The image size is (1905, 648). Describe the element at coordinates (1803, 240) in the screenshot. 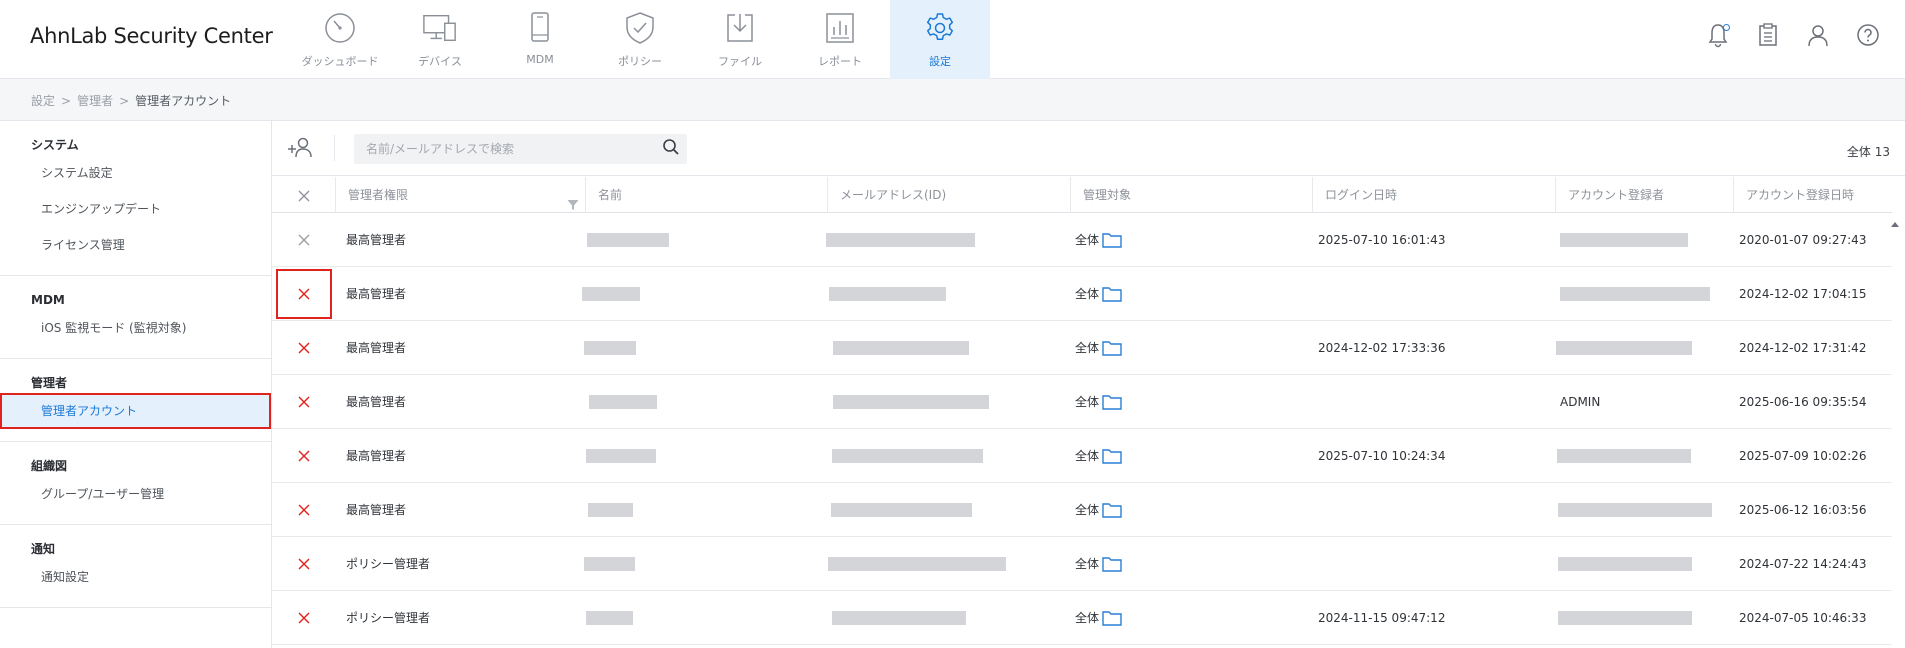

I see `registered-cell: 2020-01-07 09:27:43` at that location.